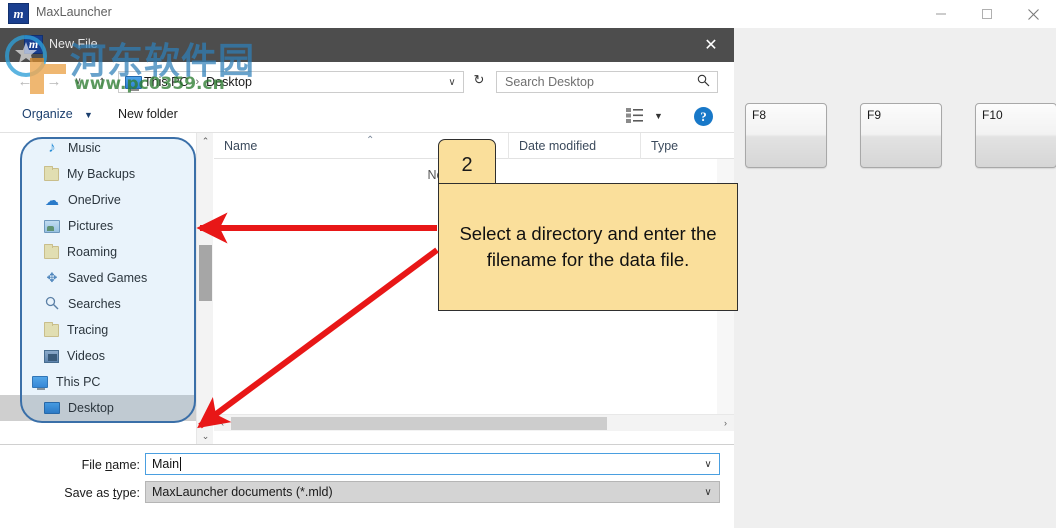  I want to click on nav-item-onedrive: ☁ OneDrive, so click(98, 200).